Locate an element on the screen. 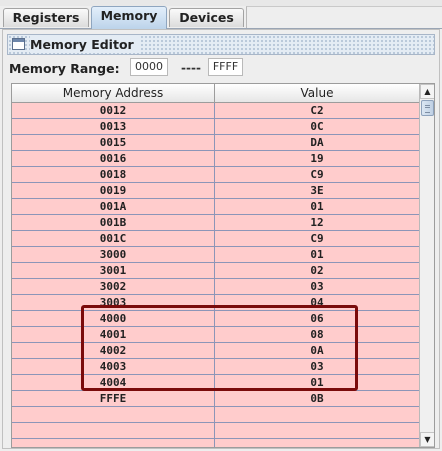  value-cell: 12 is located at coordinates (317, 222).